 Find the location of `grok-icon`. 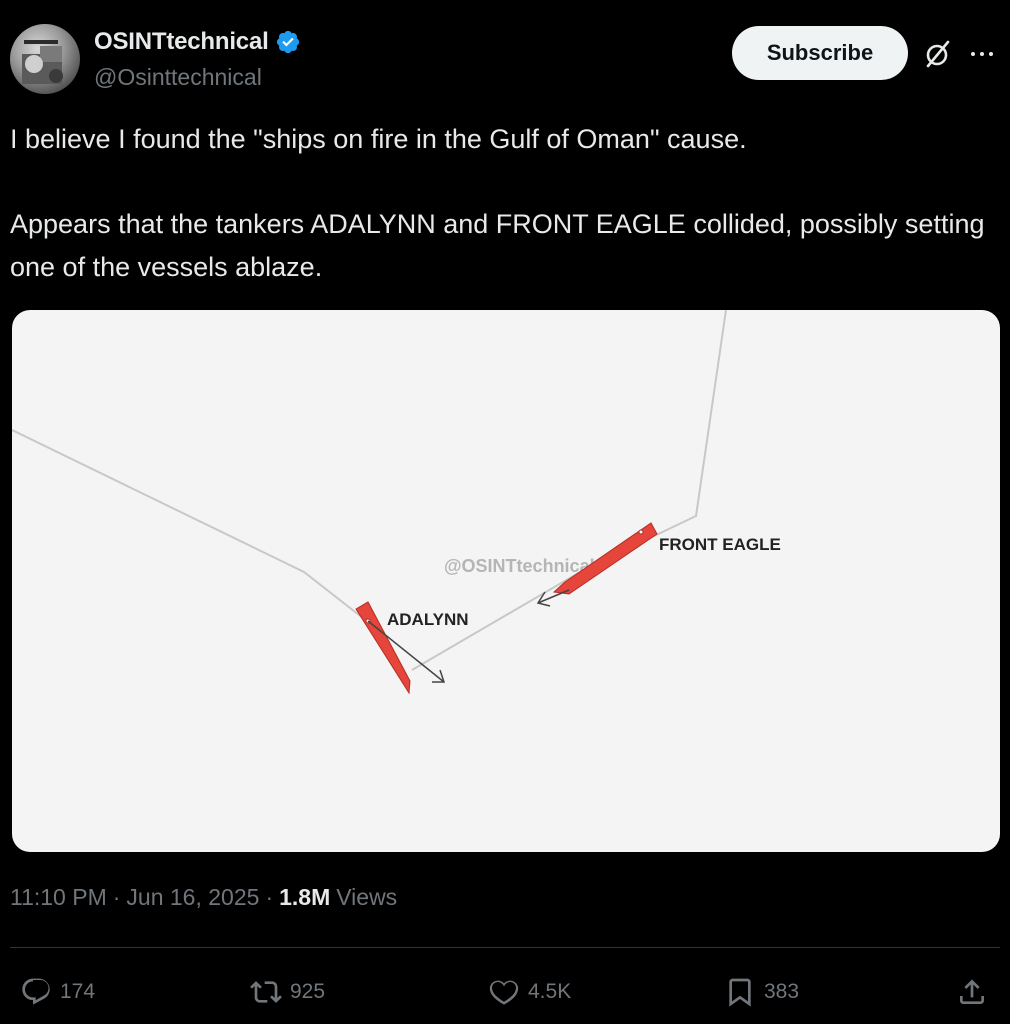

grok-icon is located at coordinates (938, 54).